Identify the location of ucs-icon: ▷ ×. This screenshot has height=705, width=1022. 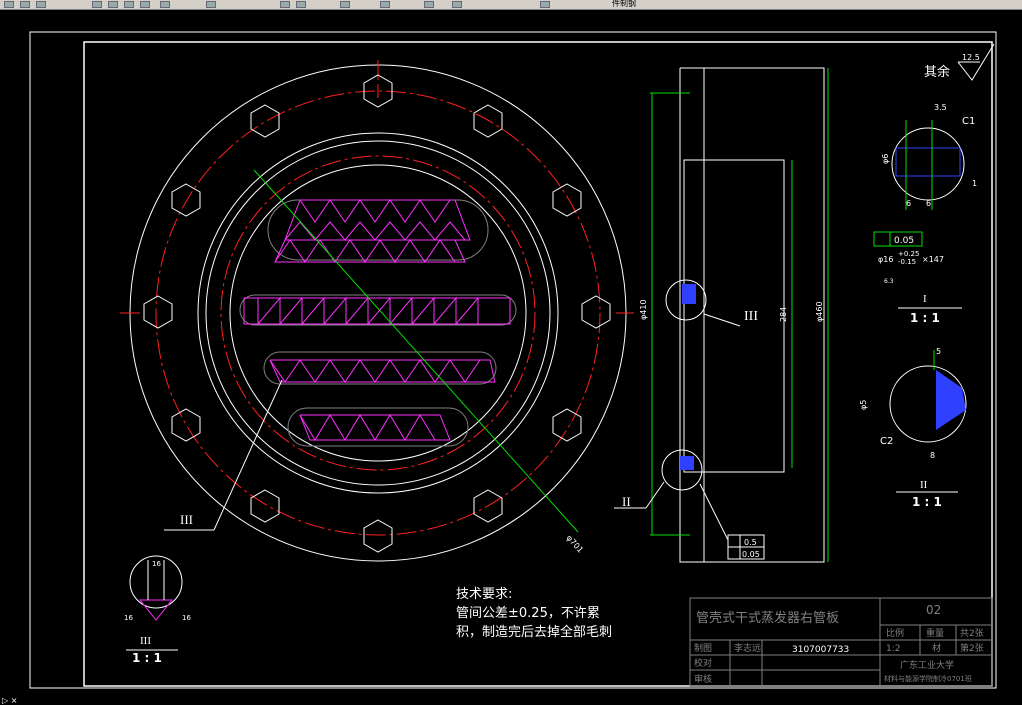
(10, 700).